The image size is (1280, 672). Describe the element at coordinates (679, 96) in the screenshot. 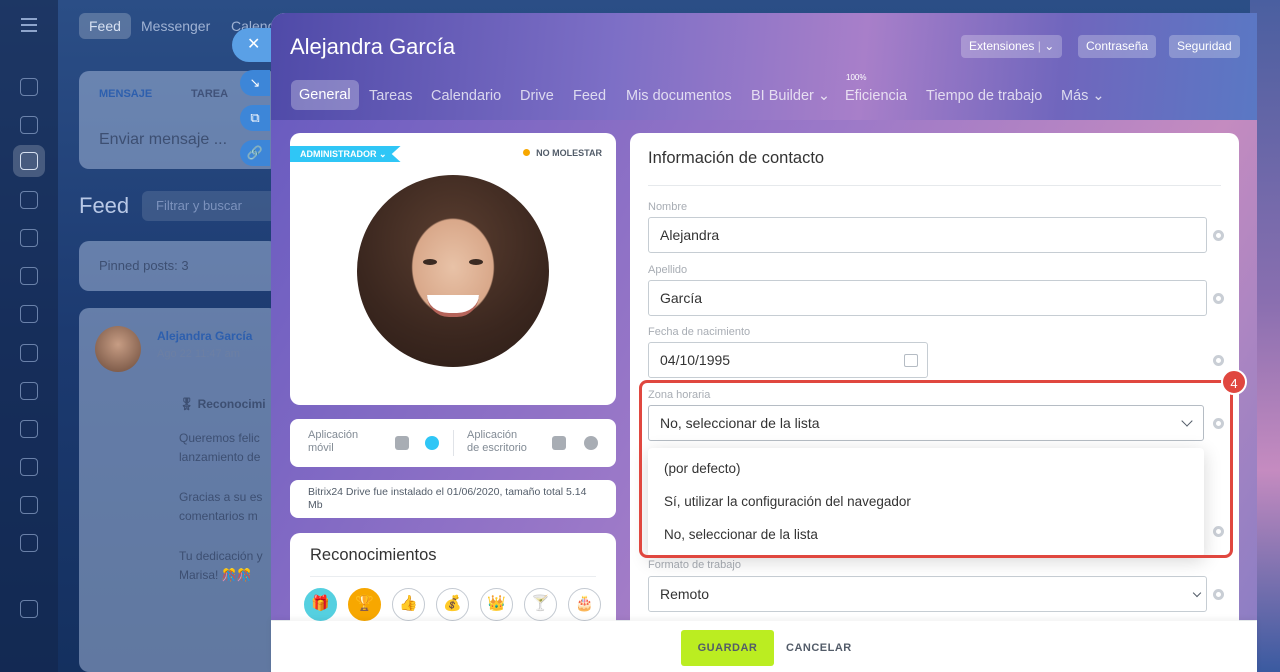

I see `tab-my-documents: Mis documentos` at that location.